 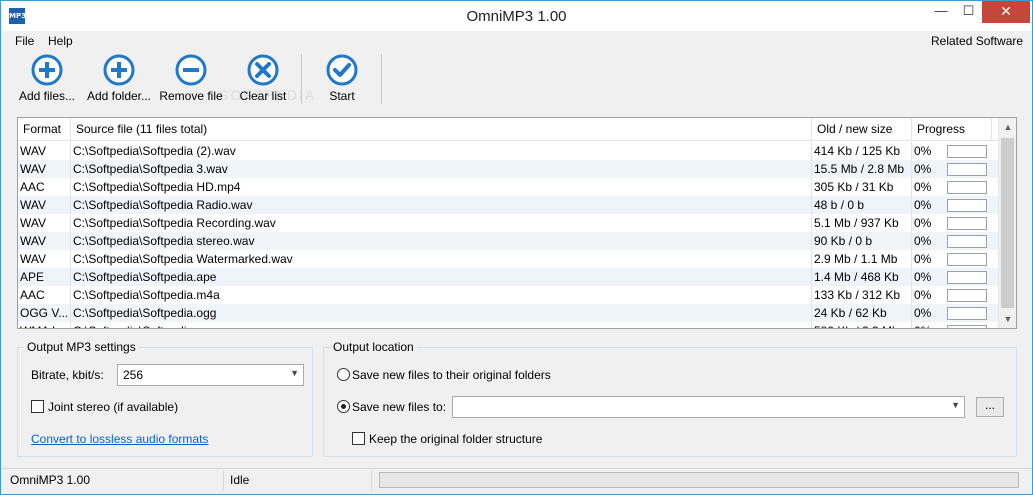 What do you see at coordinates (699, 480) in the screenshot?
I see `overall-progress-bar` at bounding box center [699, 480].